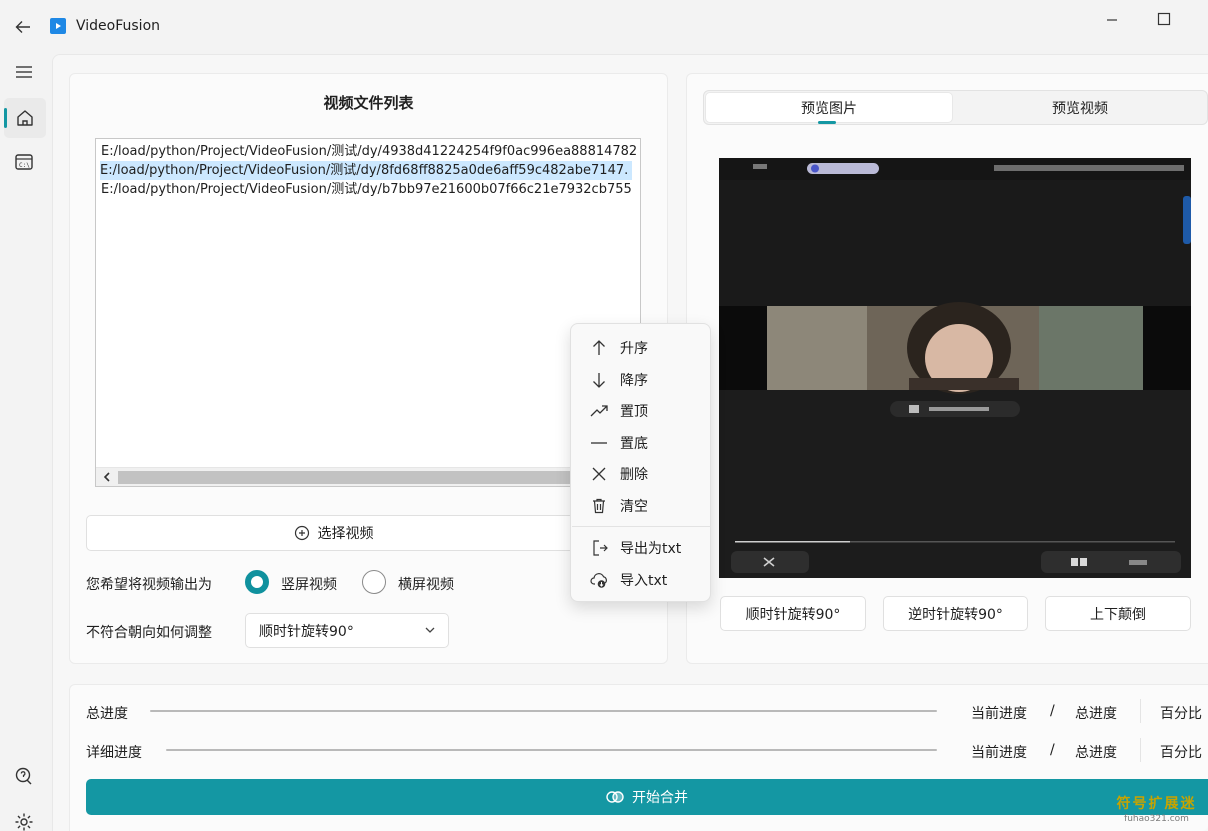 The height and width of the screenshot is (831, 1208). I want to click on menu-item-label: 导入txt, so click(644, 581).